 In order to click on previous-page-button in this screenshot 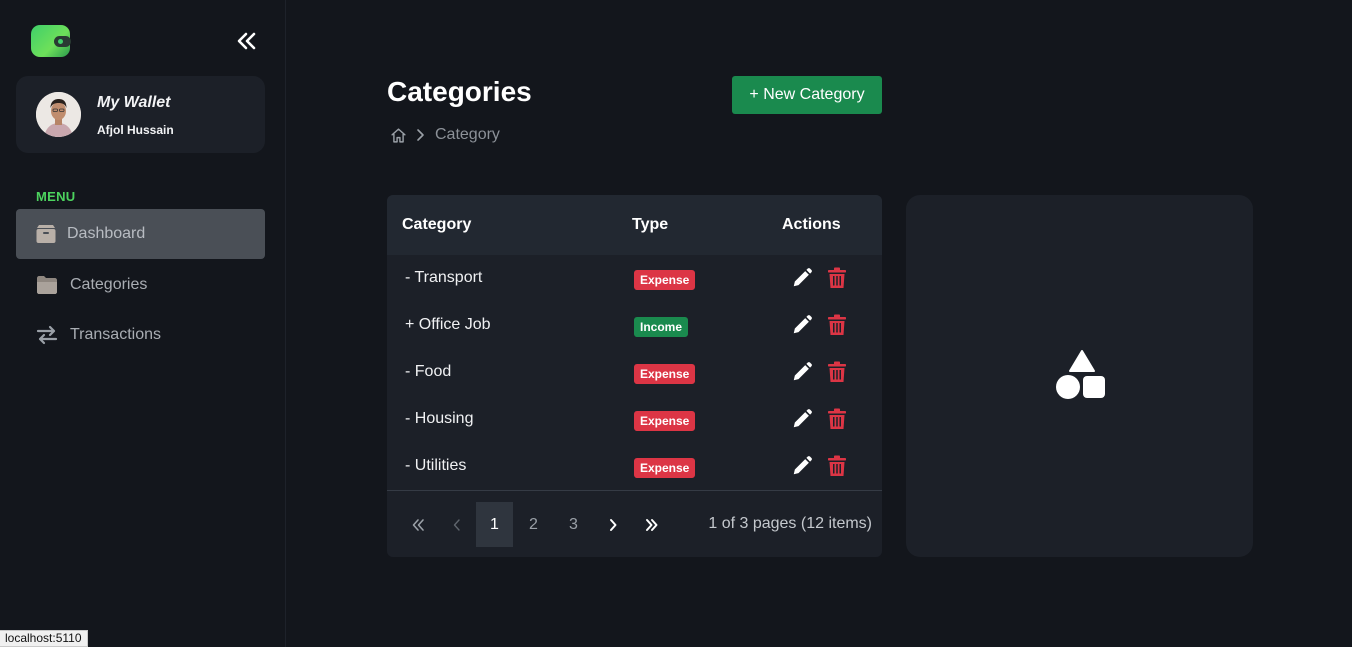, I will do `click(456, 524)`.